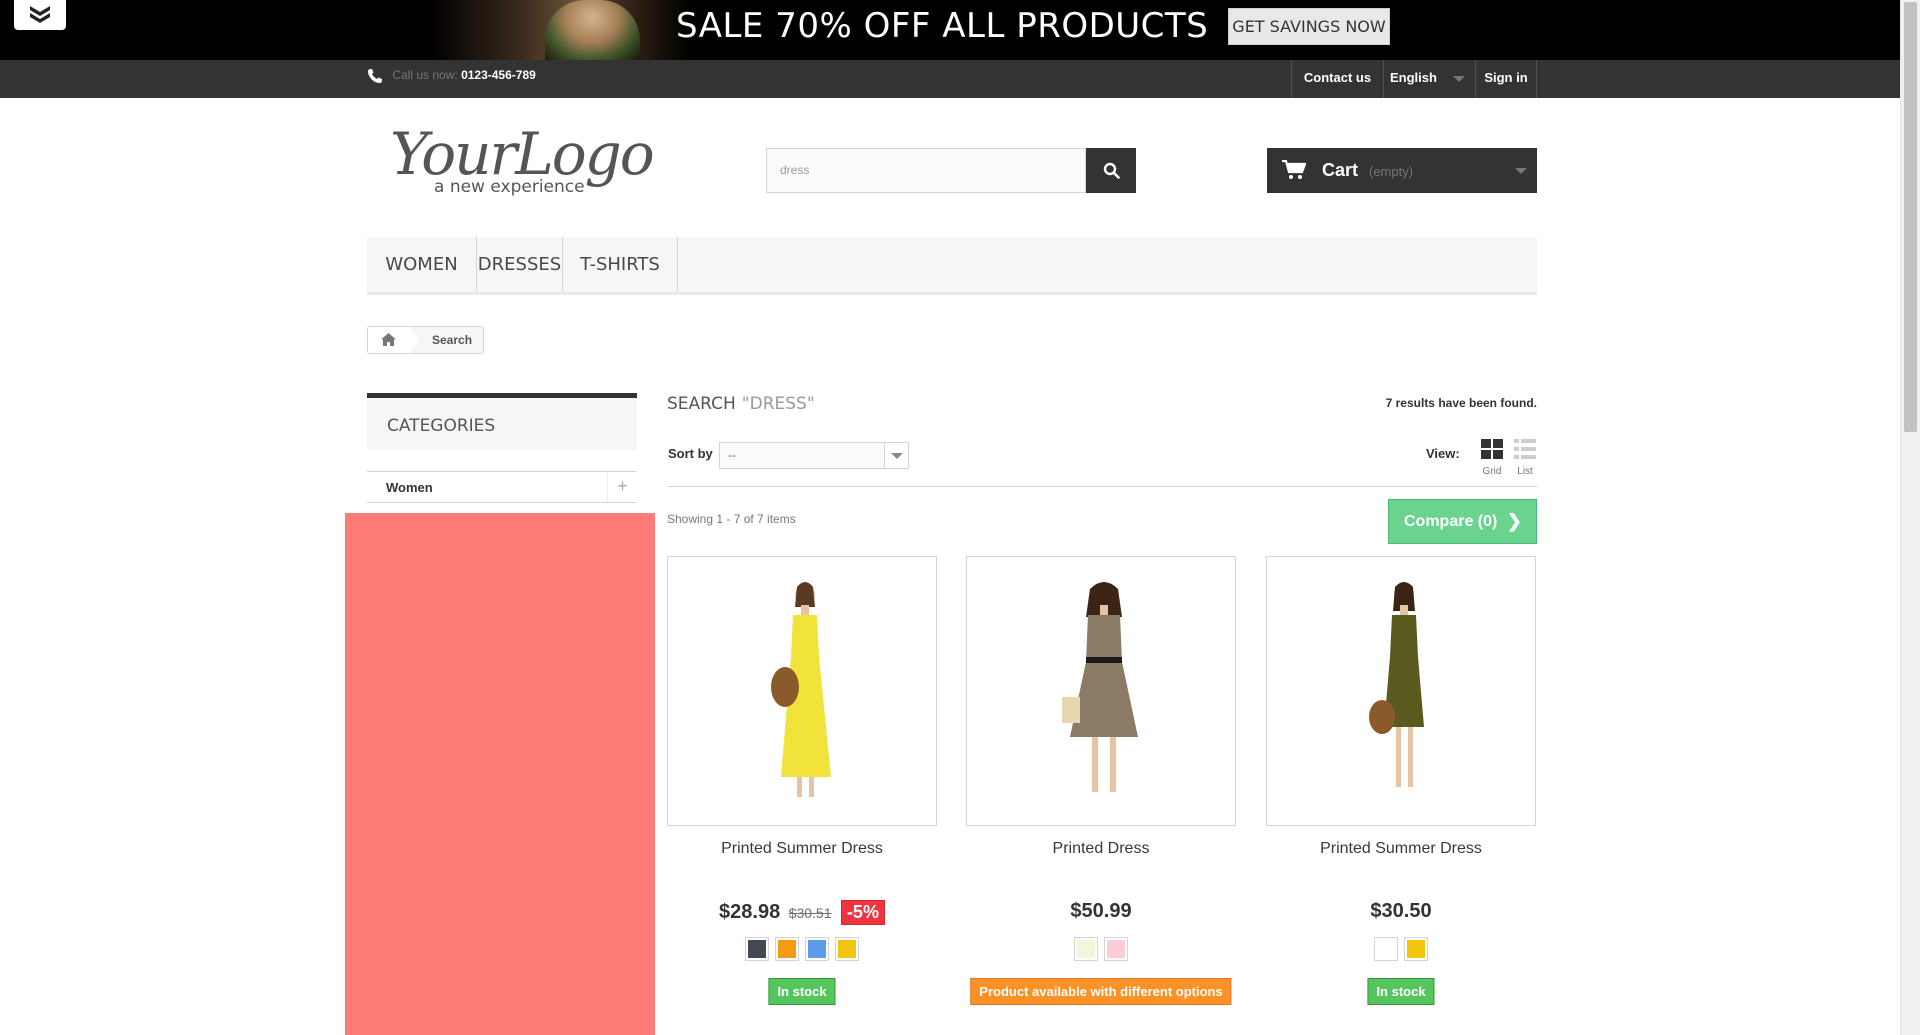 The width and height of the screenshot is (1920, 1035). I want to click on menu-item-women: WOMEN, so click(422, 264).